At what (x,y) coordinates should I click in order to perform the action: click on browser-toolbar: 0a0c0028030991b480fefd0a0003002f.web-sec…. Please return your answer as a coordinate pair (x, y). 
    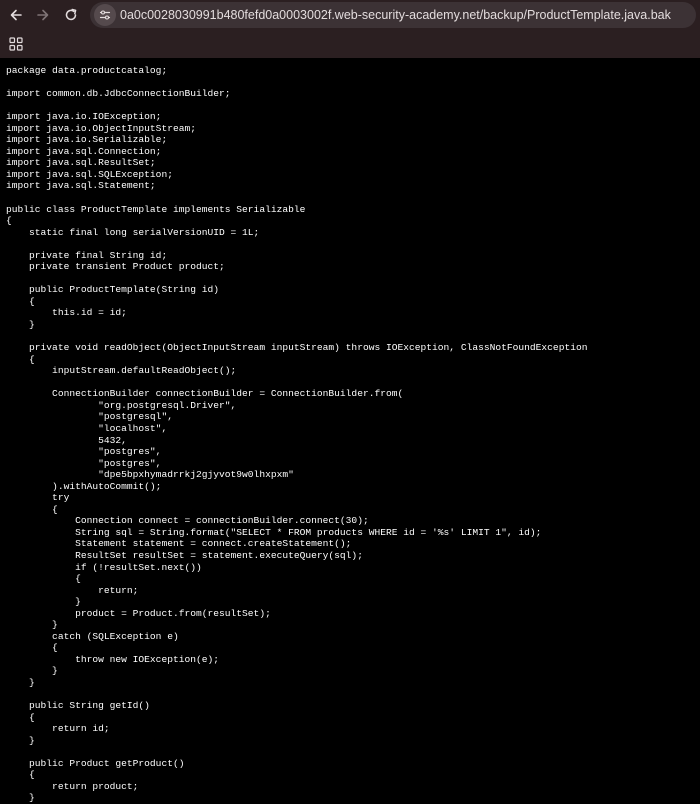
    Looking at the image, I should click on (350, 15).